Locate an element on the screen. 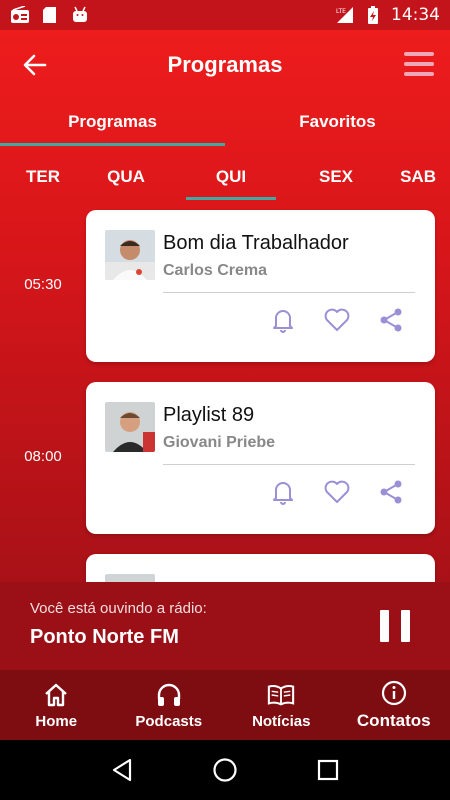  page-title: Programas is located at coordinates (225, 64).